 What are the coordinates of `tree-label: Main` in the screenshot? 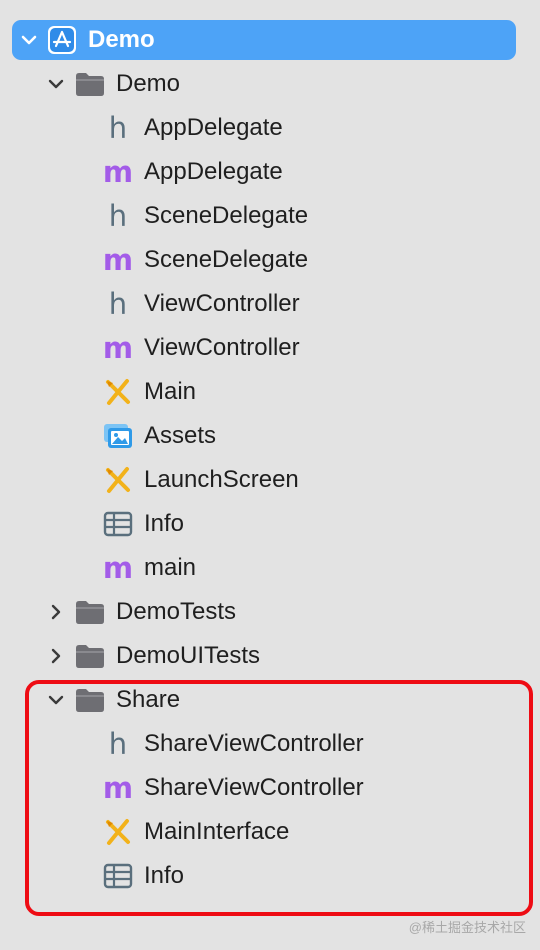 It's located at (170, 391).